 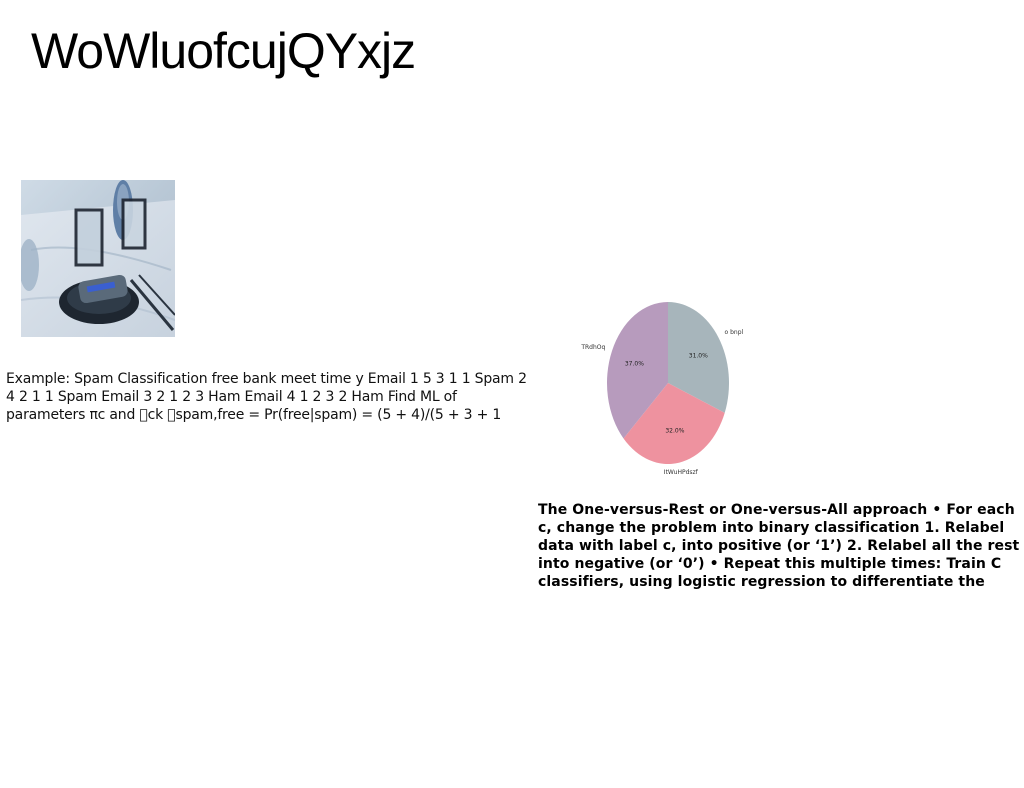 What do you see at coordinates (734, 332) in the screenshot?
I see `pie-category-label-1: o bnpl` at bounding box center [734, 332].